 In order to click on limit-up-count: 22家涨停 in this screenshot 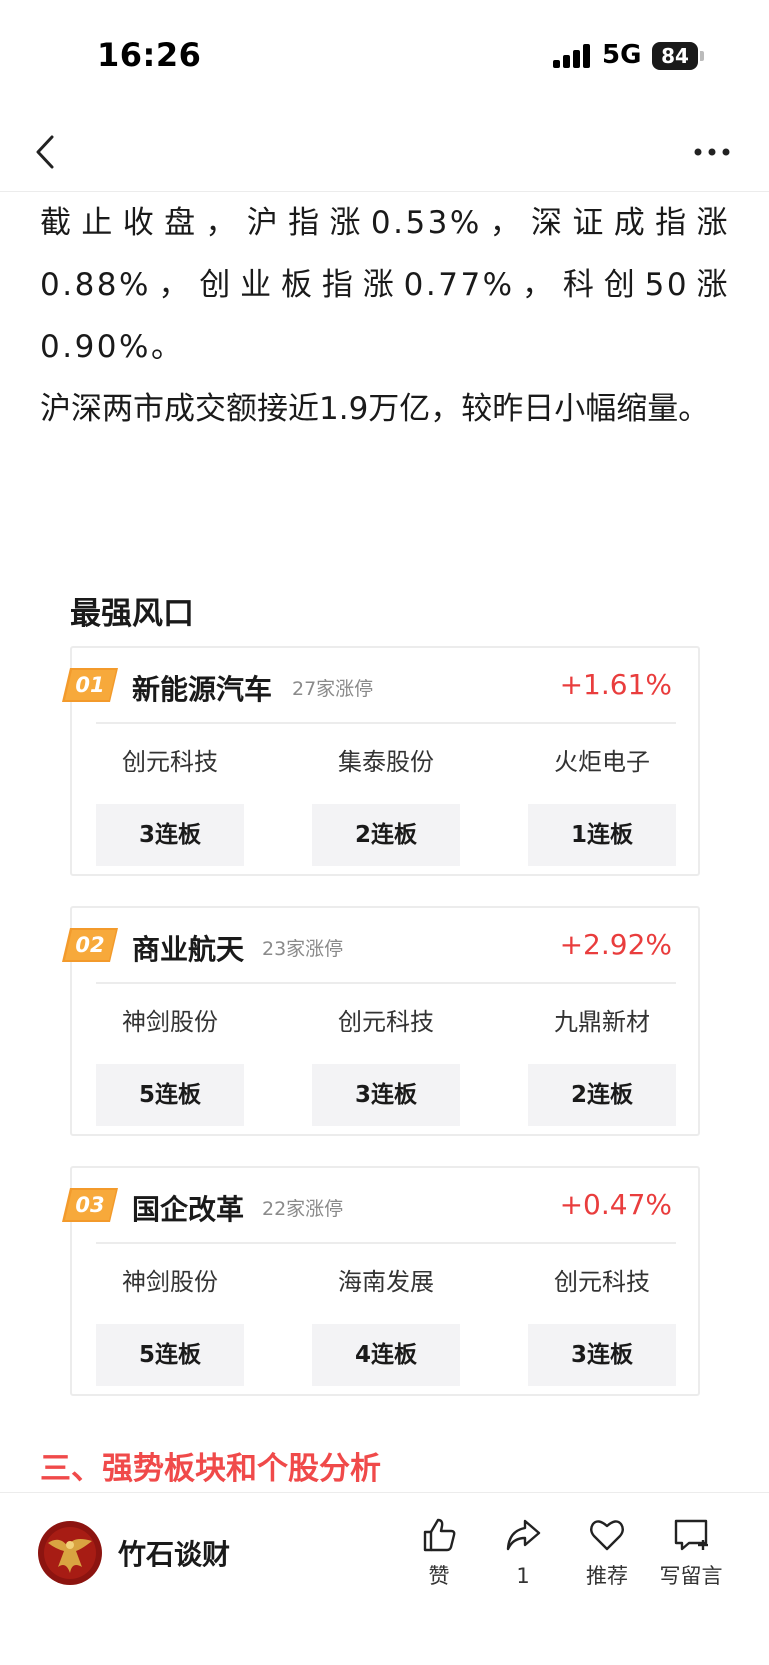, I will do `click(303, 1209)`.